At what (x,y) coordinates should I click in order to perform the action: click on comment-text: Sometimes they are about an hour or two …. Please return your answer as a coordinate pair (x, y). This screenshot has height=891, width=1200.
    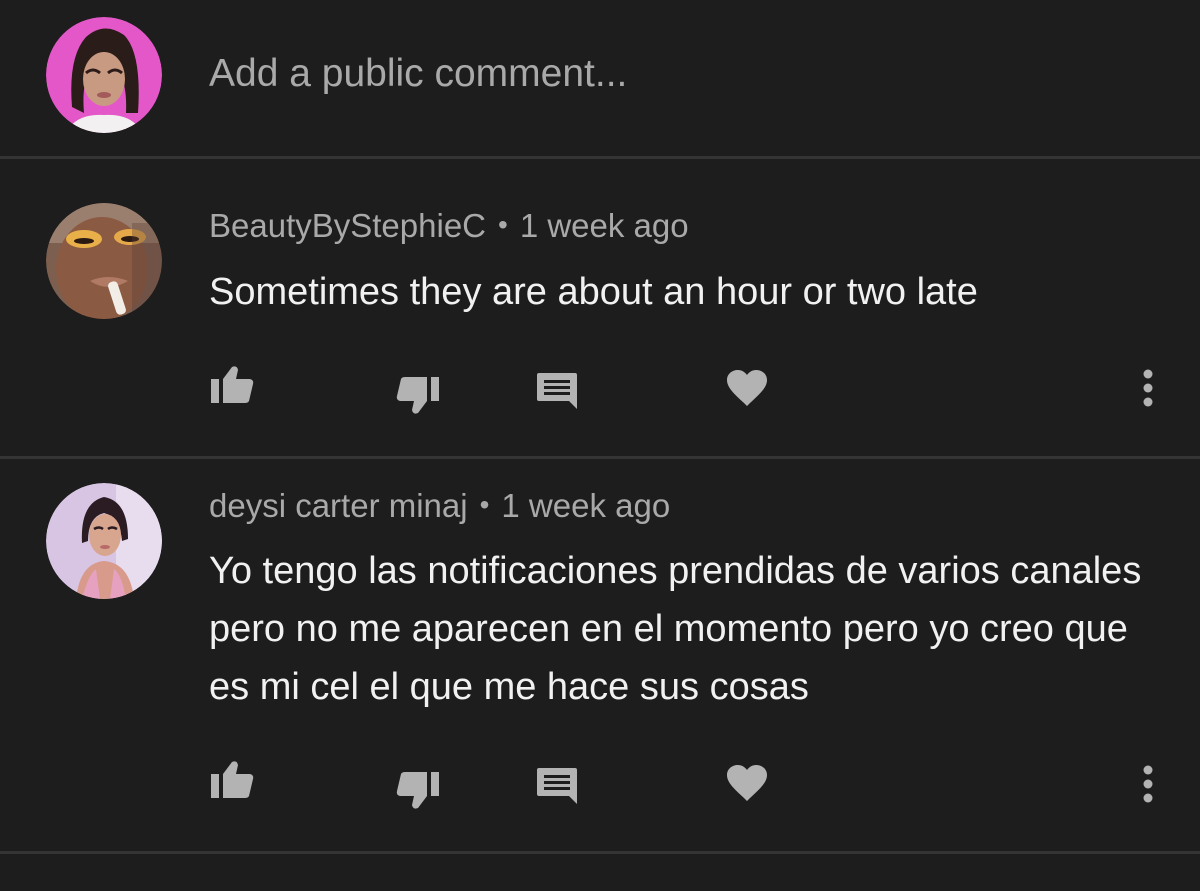
    Looking at the image, I should click on (593, 292).